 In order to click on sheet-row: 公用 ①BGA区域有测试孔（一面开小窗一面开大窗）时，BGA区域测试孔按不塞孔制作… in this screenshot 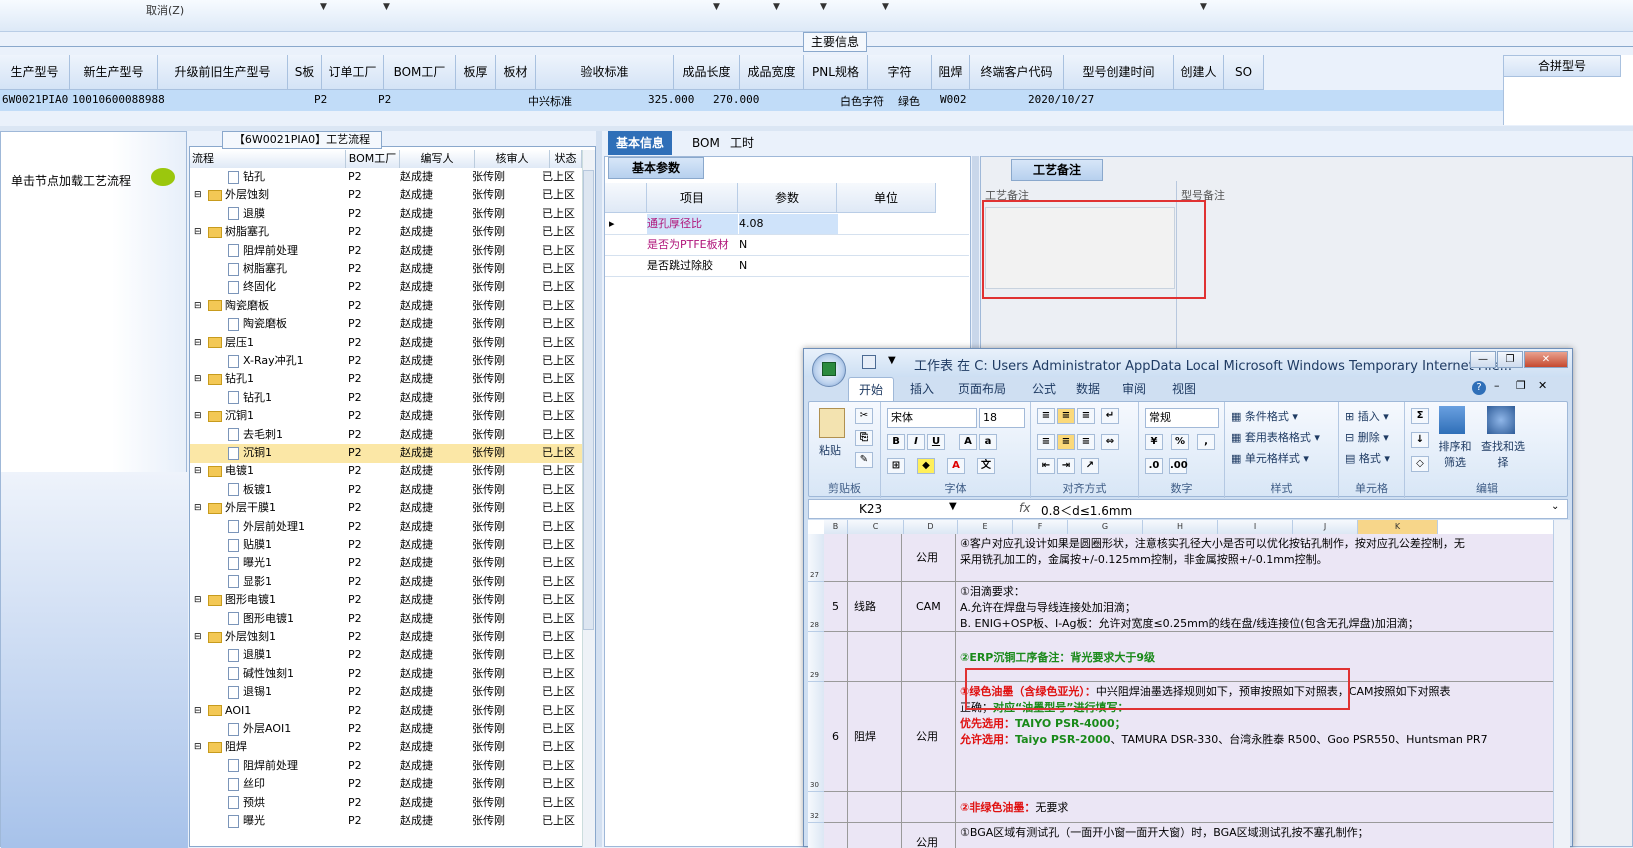, I will do `click(1188, 835)`.